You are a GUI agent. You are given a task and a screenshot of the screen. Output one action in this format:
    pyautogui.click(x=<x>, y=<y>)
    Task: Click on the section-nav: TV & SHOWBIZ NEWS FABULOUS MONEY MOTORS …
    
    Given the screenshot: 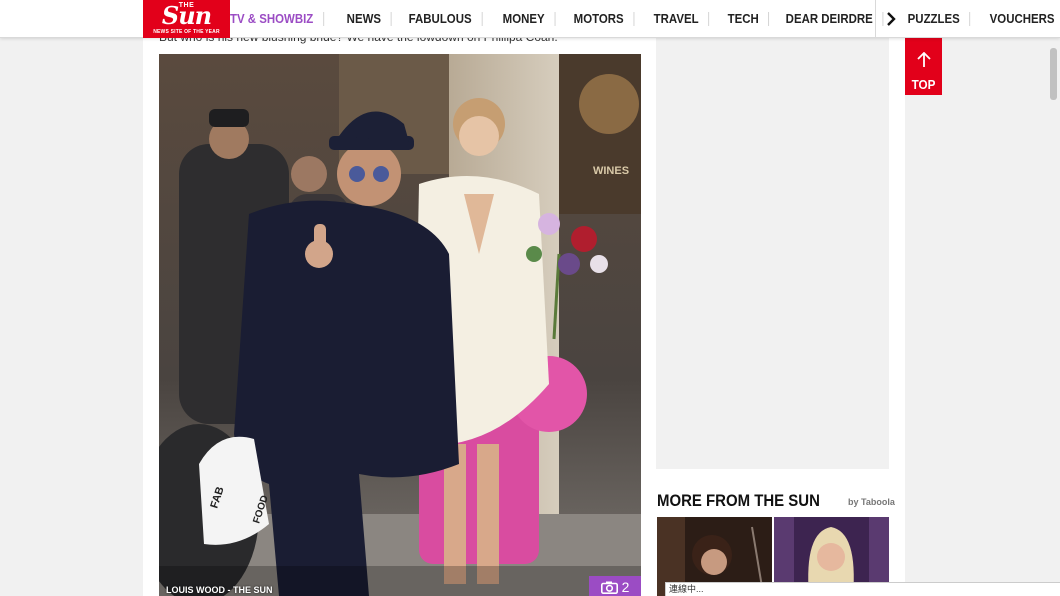 What is the action you would take?
    pyautogui.click(x=645, y=19)
    